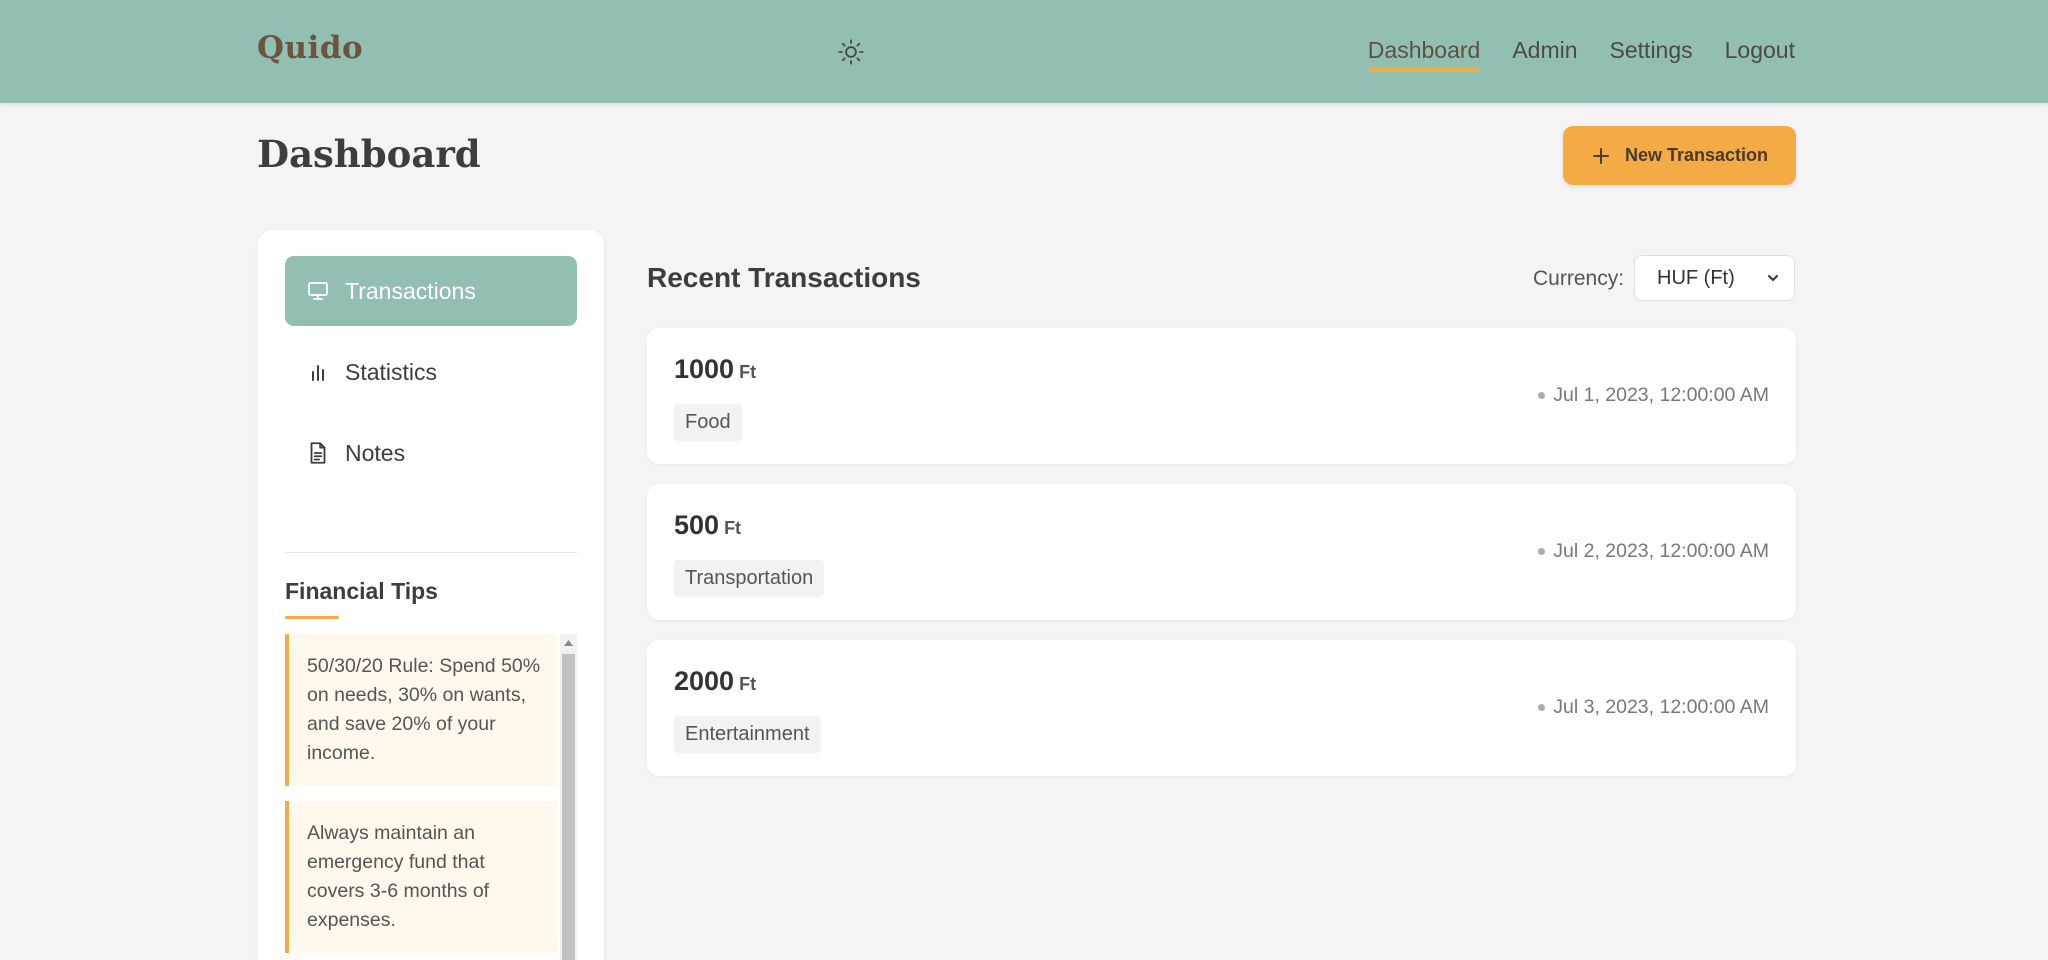 The image size is (2048, 960). Describe the element at coordinates (1696, 277) in the screenshot. I see `currency-value: HUF (Ft)` at that location.